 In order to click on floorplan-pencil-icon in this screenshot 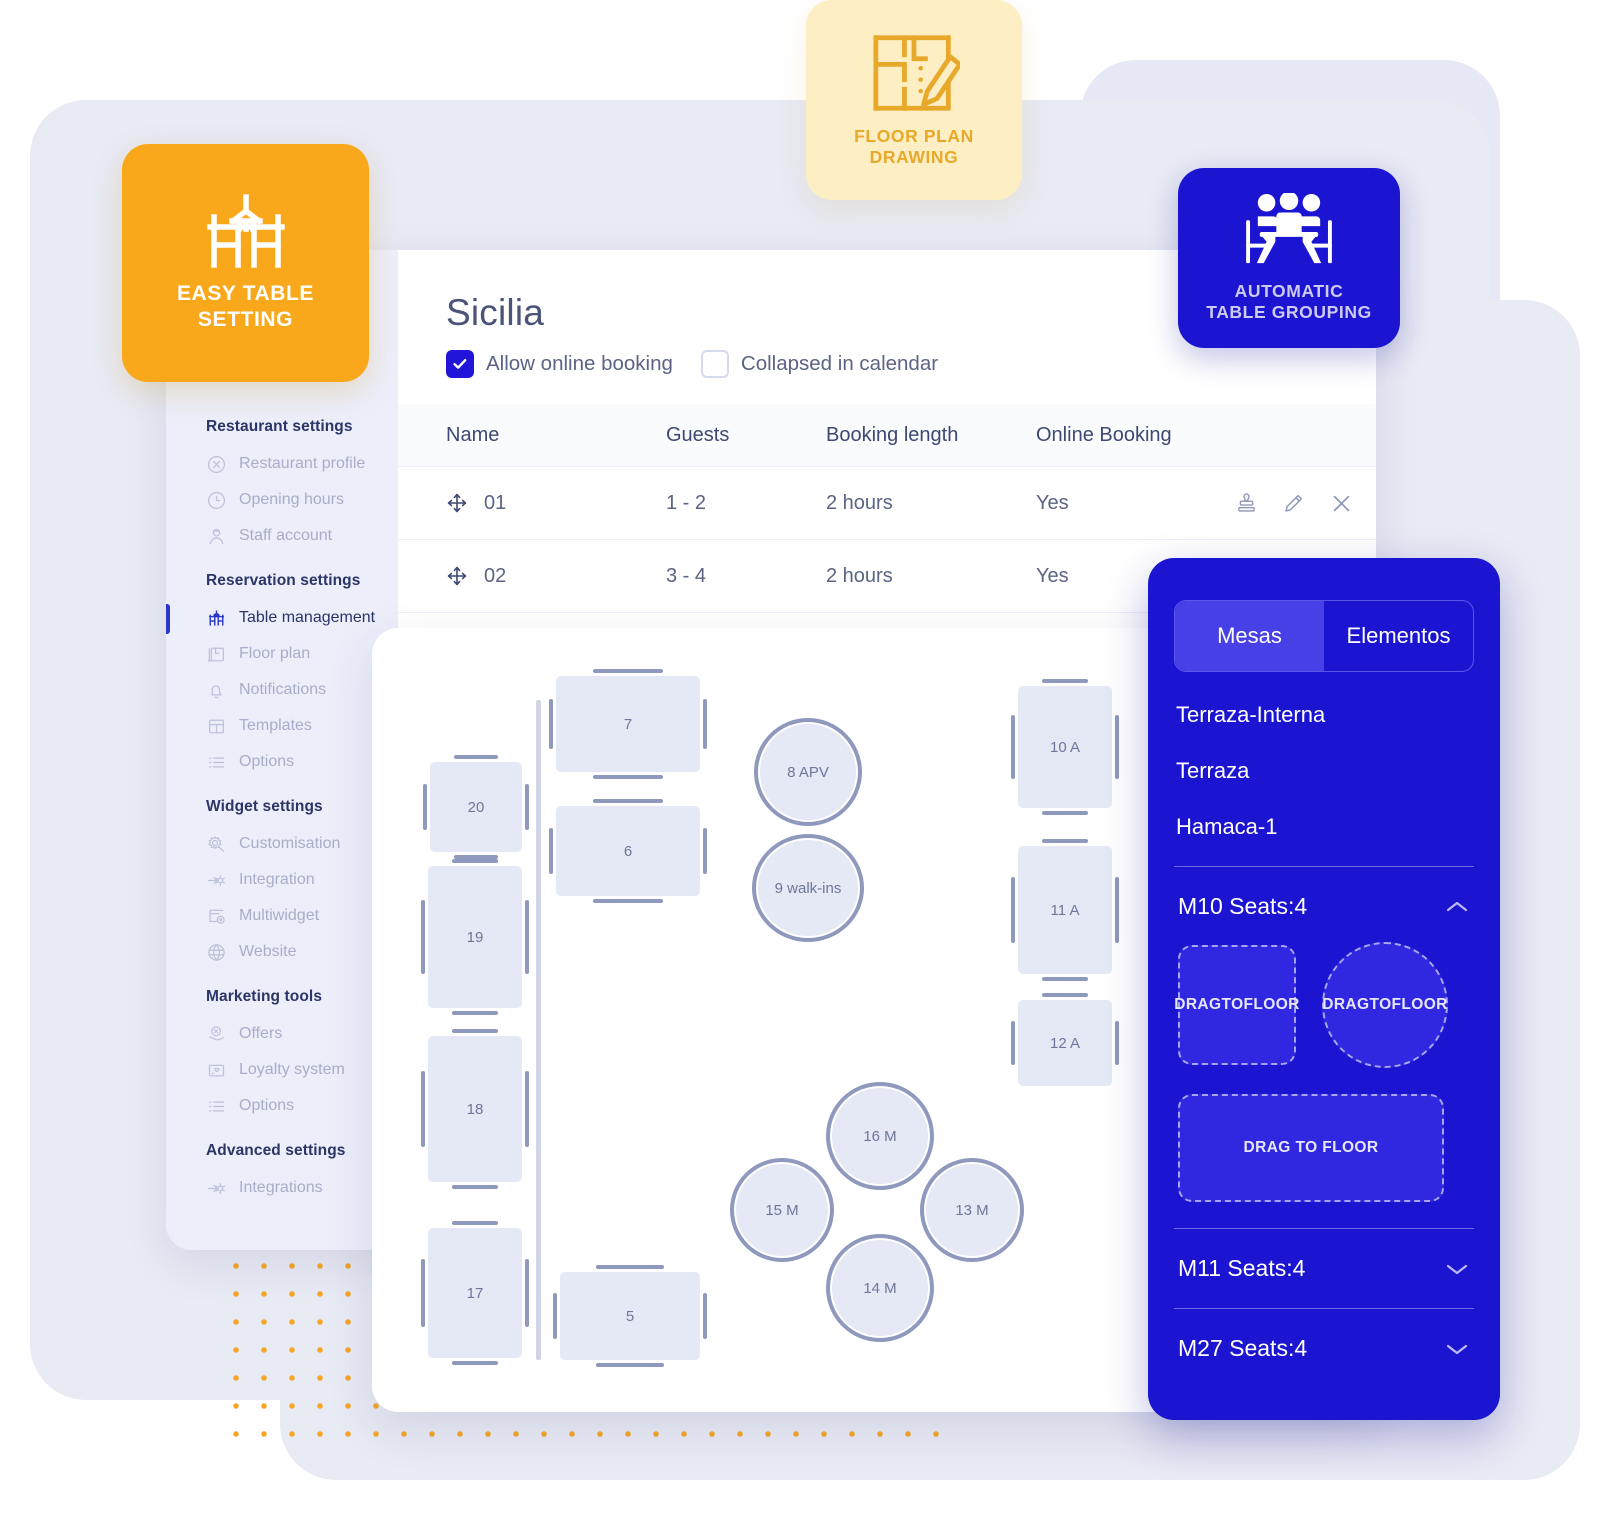, I will do `click(914, 73)`.